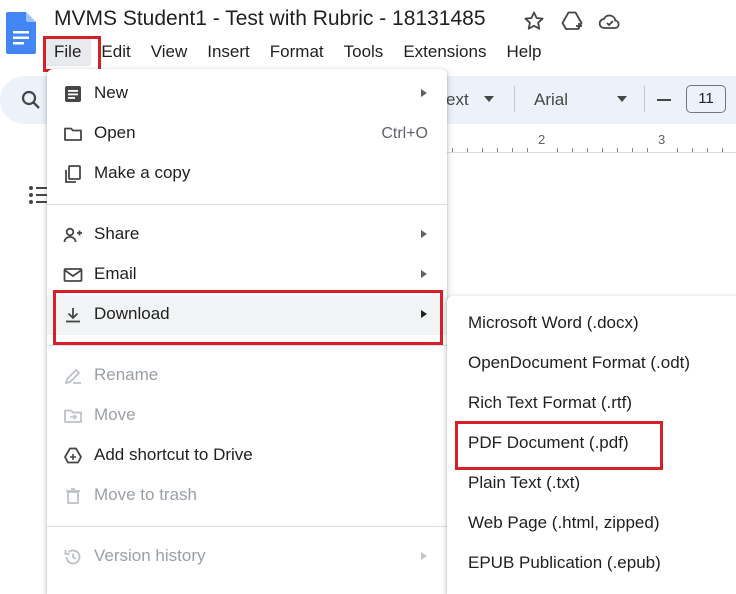 The image size is (736, 594). What do you see at coordinates (73, 376) in the screenshot?
I see `rename-icon` at bounding box center [73, 376].